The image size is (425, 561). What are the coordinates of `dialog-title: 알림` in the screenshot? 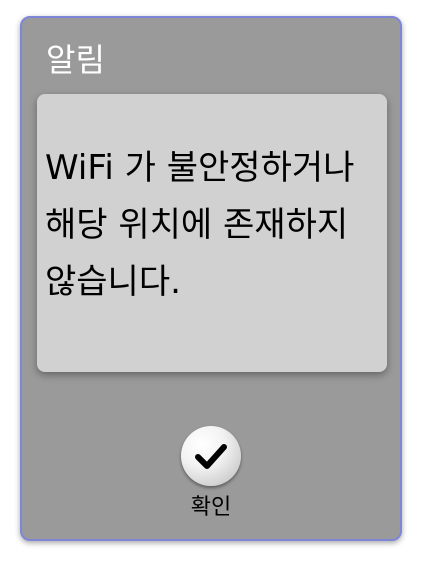 It's located at (75, 60).